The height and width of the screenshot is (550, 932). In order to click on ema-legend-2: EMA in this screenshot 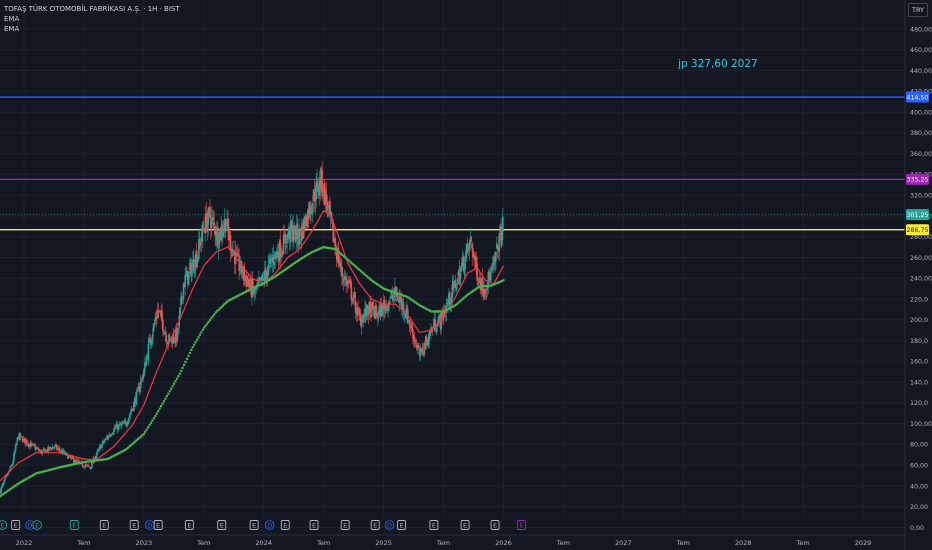, I will do `click(92, 29)`.